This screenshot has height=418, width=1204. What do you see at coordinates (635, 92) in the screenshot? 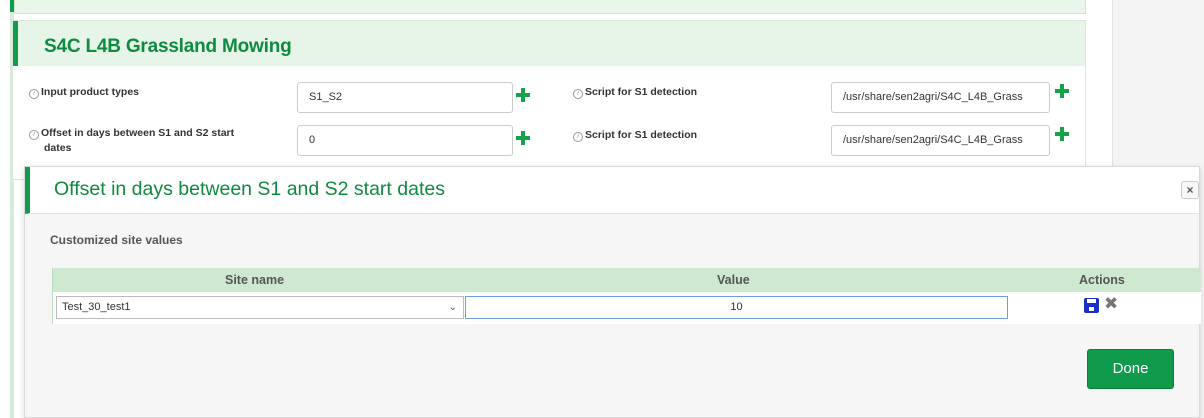
I see `script-s1-detection-label: i Script for S1 detection` at bounding box center [635, 92].